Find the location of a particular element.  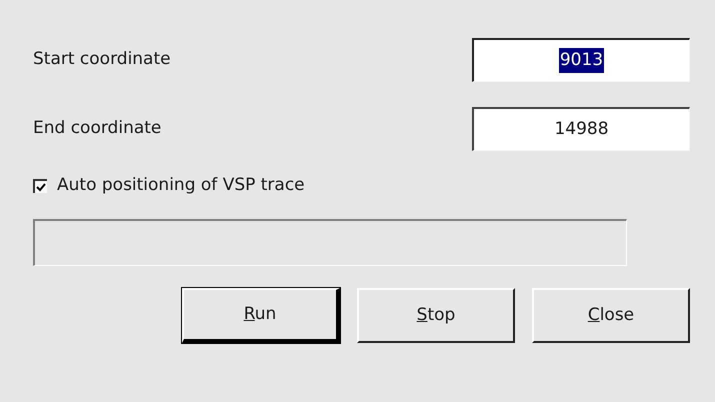

field-label: End coordinate is located at coordinates (97, 128).